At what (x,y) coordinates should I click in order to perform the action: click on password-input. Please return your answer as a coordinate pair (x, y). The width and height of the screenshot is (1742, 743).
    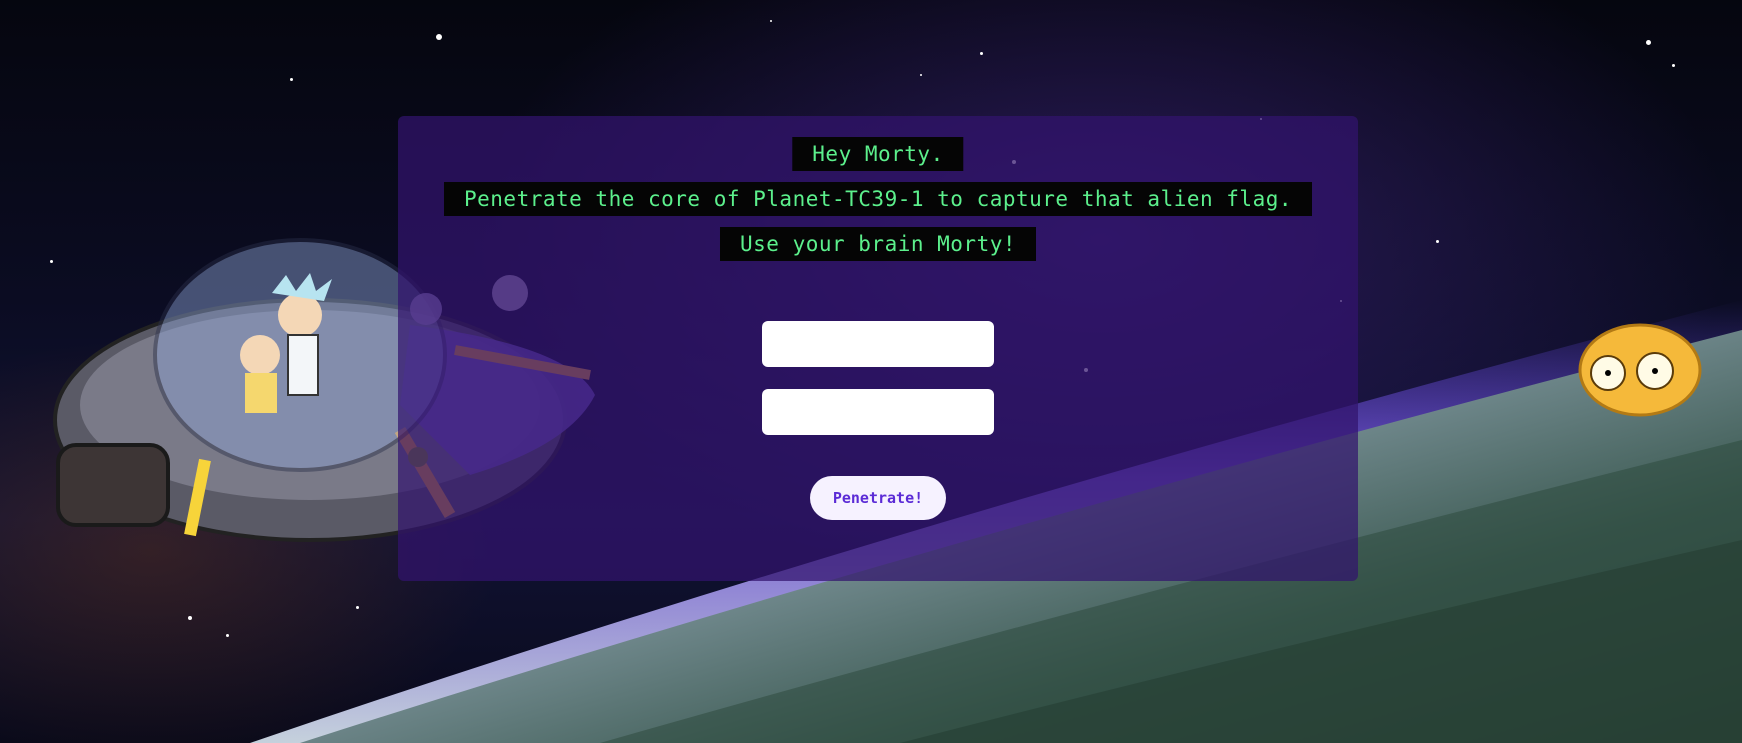
    Looking at the image, I should click on (878, 412).